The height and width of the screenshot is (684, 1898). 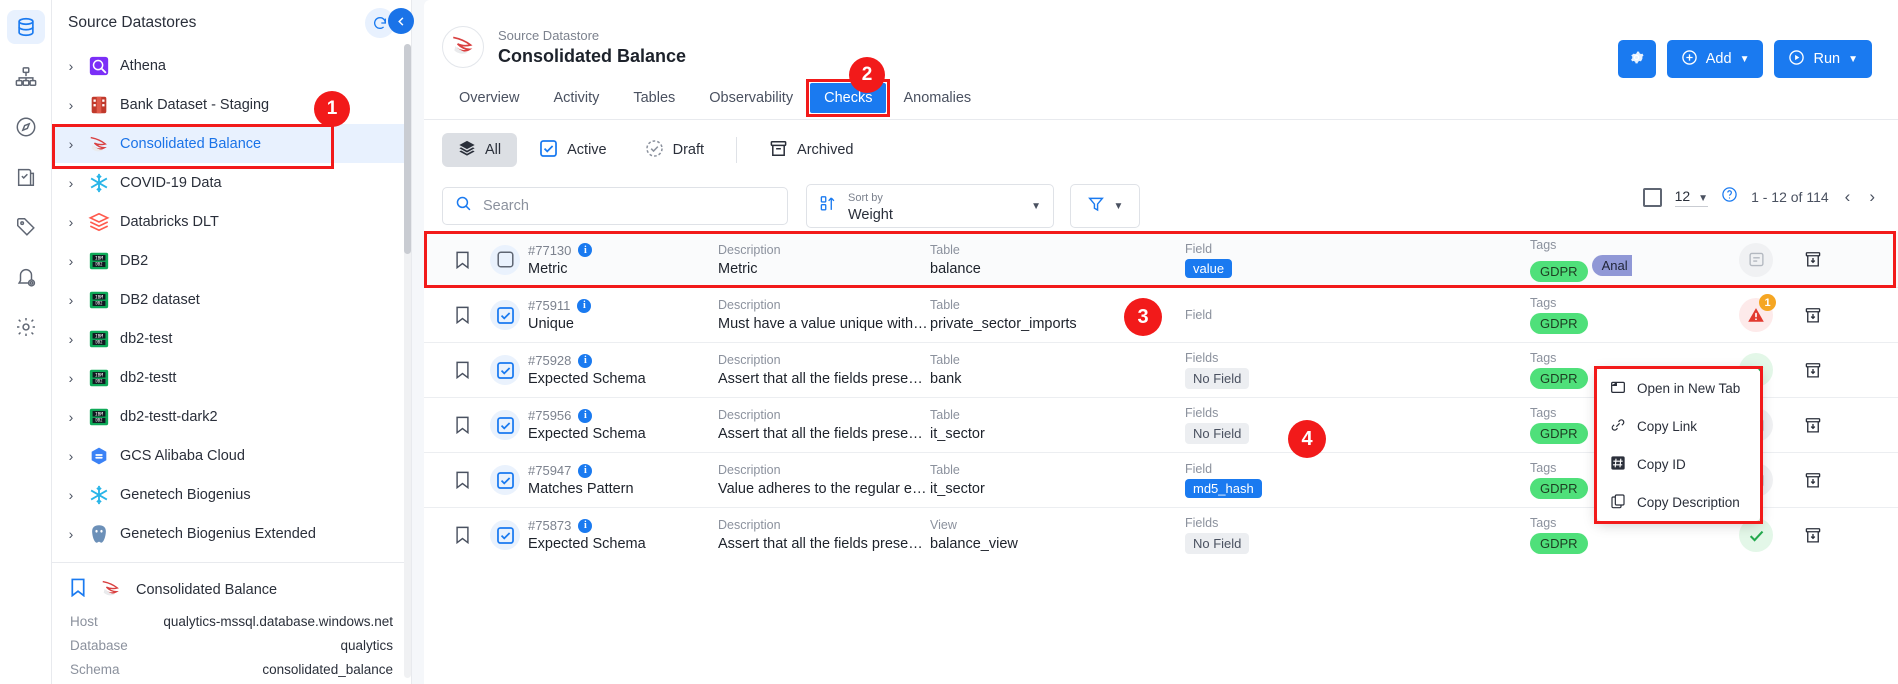 I want to click on ctx-copy-description: Copy Description, so click(x=1678, y=502).